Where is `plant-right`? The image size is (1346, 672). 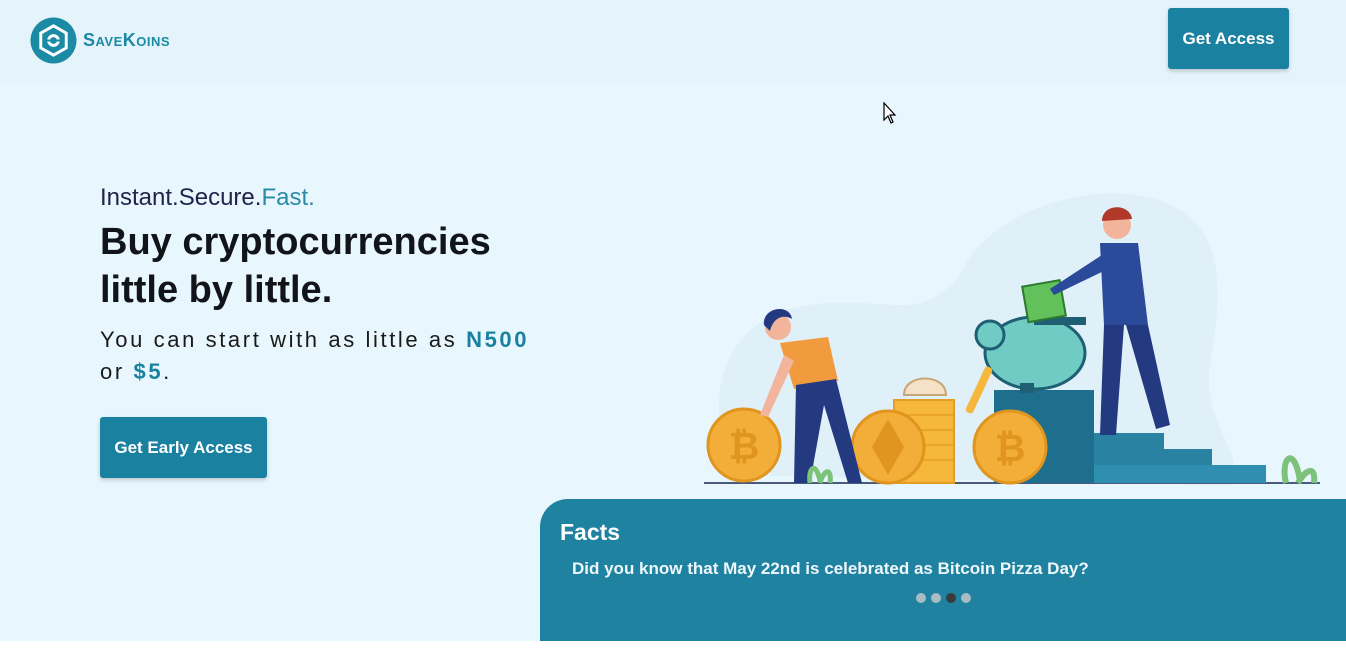
plant-right is located at coordinates (1299, 470).